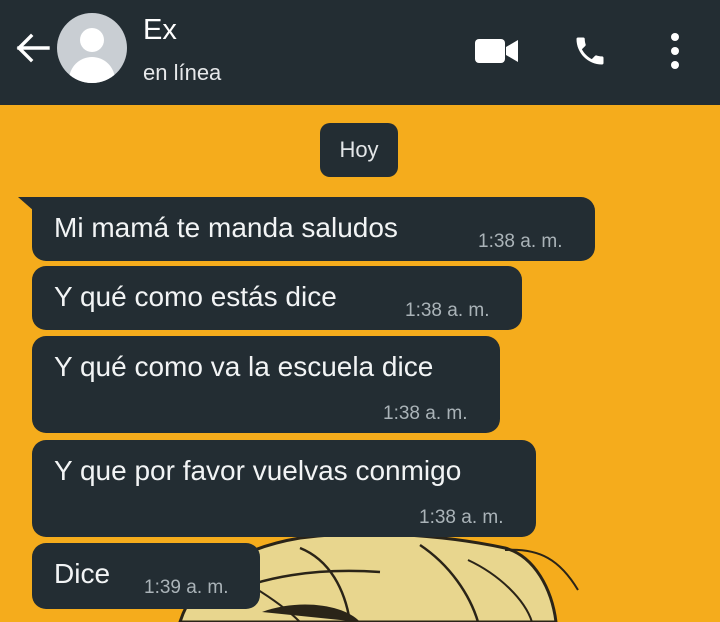 The width and height of the screenshot is (720, 622). What do you see at coordinates (92, 40) in the screenshot?
I see `avatar-head` at bounding box center [92, 40].